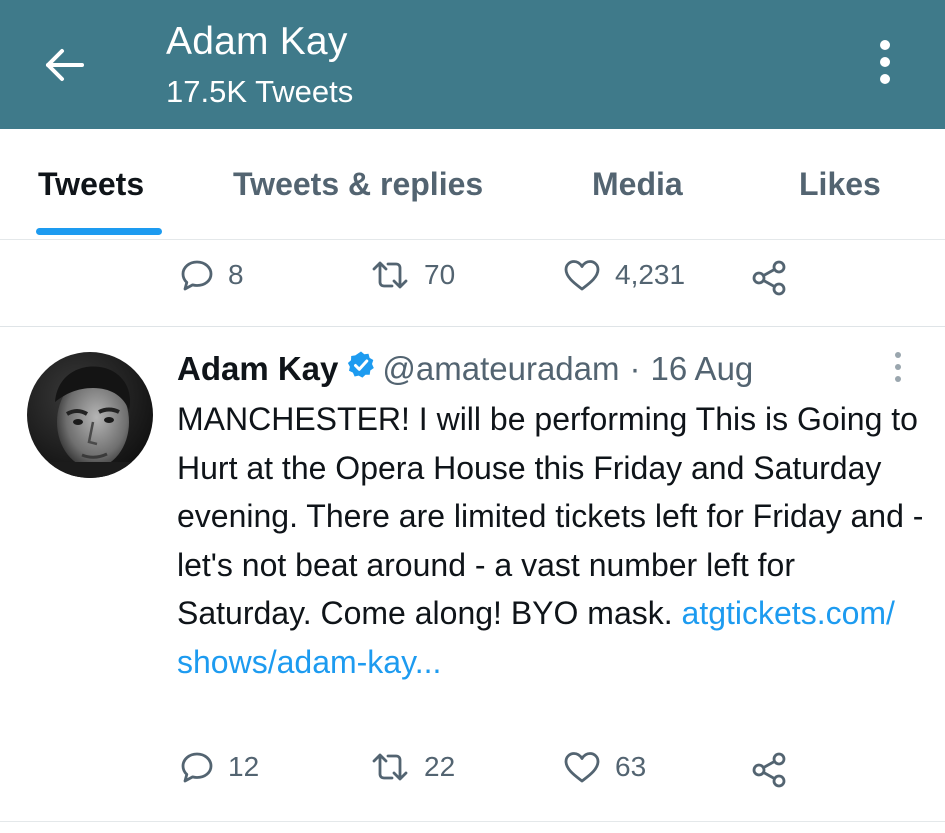 Image resolution: width=945 pixels, height=833 pixels. Describe the element at coordinates (440, 766) in the screenshot. I see `retweet-count: 22` at that location.